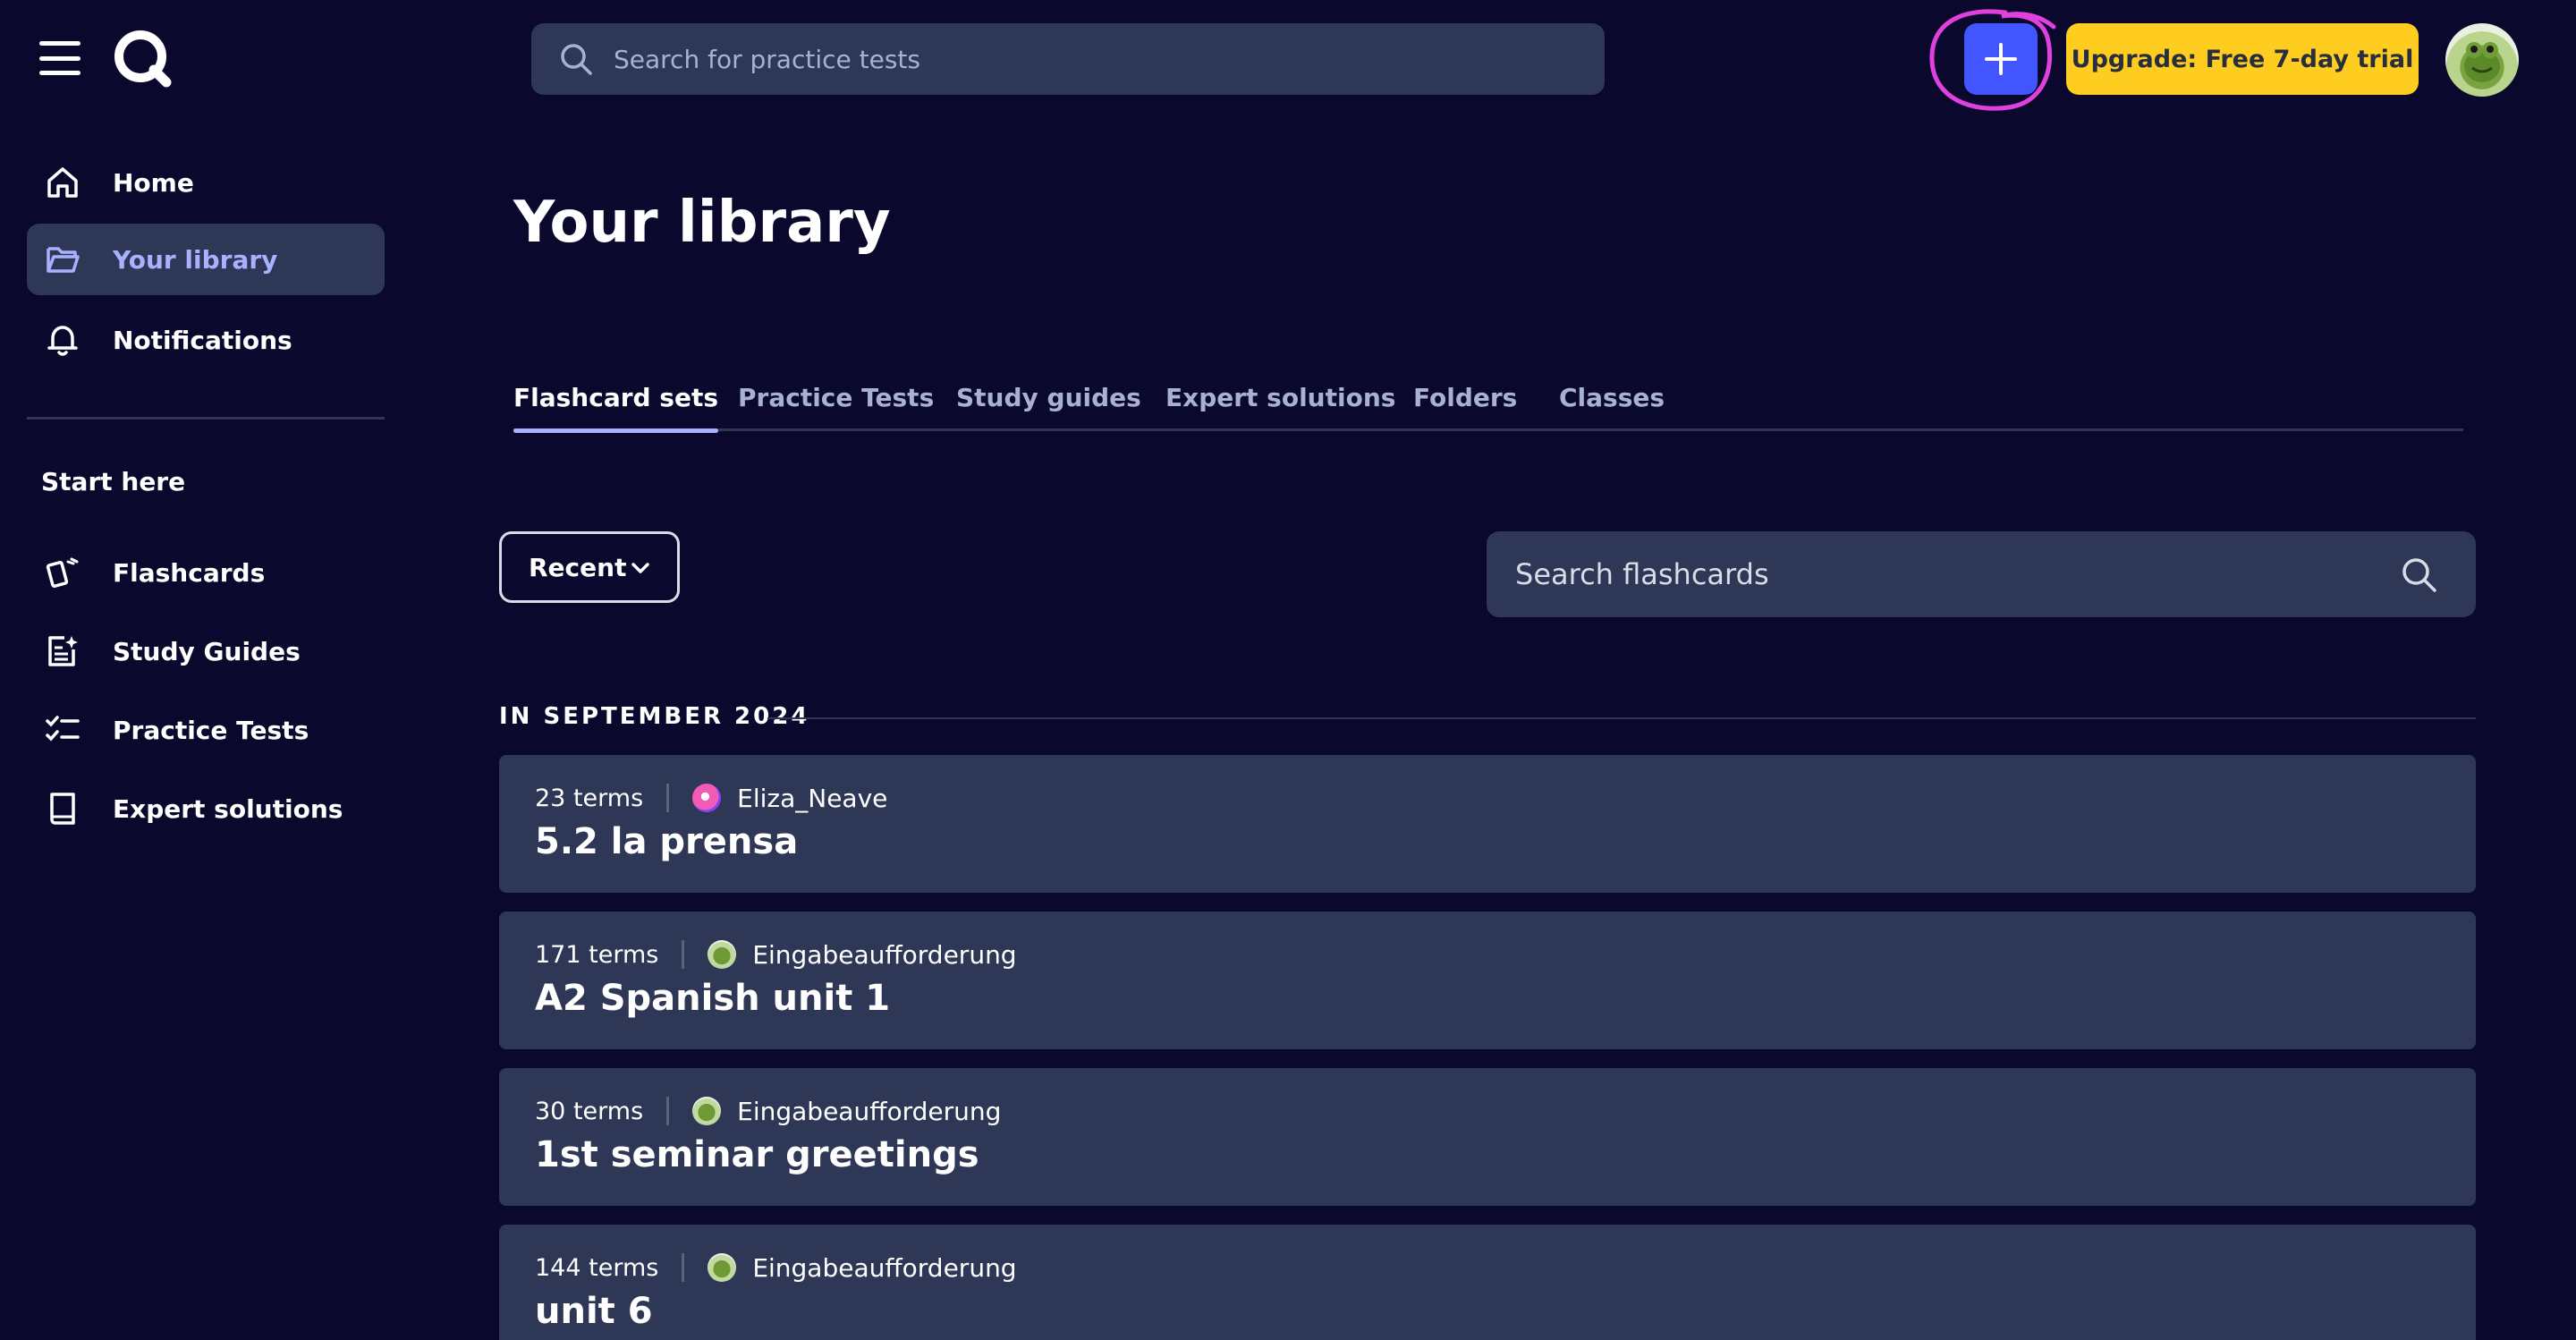 The width and height of the screenshot is (2576, 1340). I want to click on sort-dropdown: Recent, so click(589, 567).